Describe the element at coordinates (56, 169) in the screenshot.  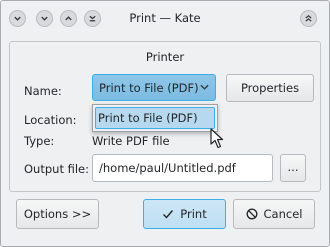
I see `output-file-label: Output file:` at that location.